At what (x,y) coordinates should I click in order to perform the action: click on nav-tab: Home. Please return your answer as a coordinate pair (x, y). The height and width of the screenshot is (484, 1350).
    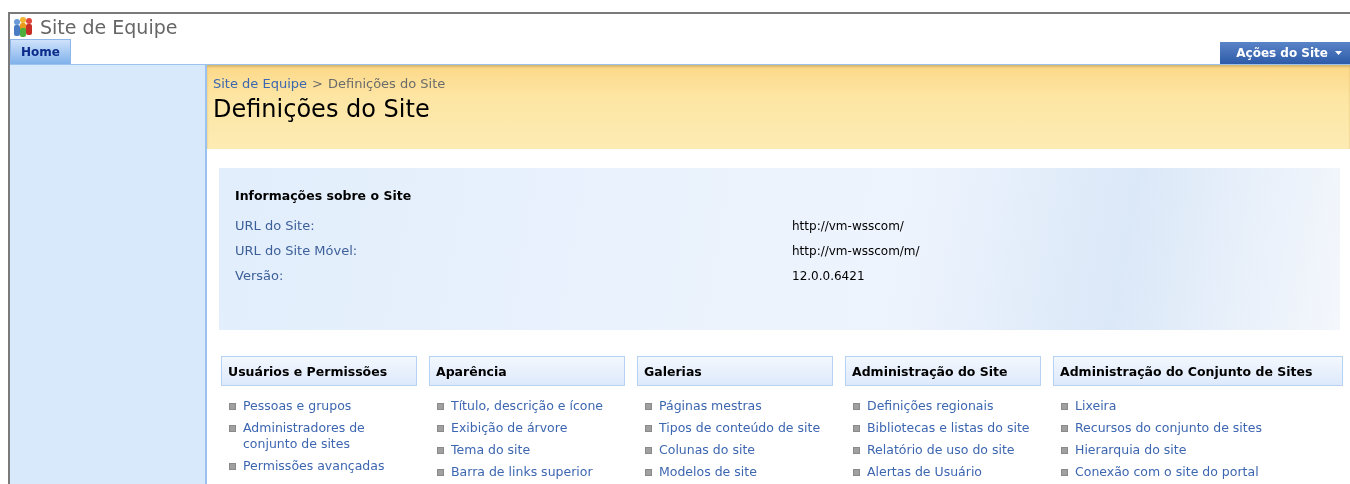
    Looking at the image, I should click on (40, 51).